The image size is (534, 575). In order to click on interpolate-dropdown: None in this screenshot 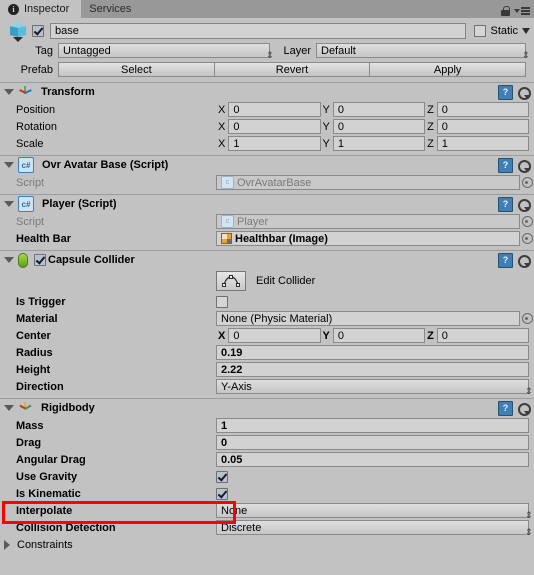, I will do `click(372, 510)`.